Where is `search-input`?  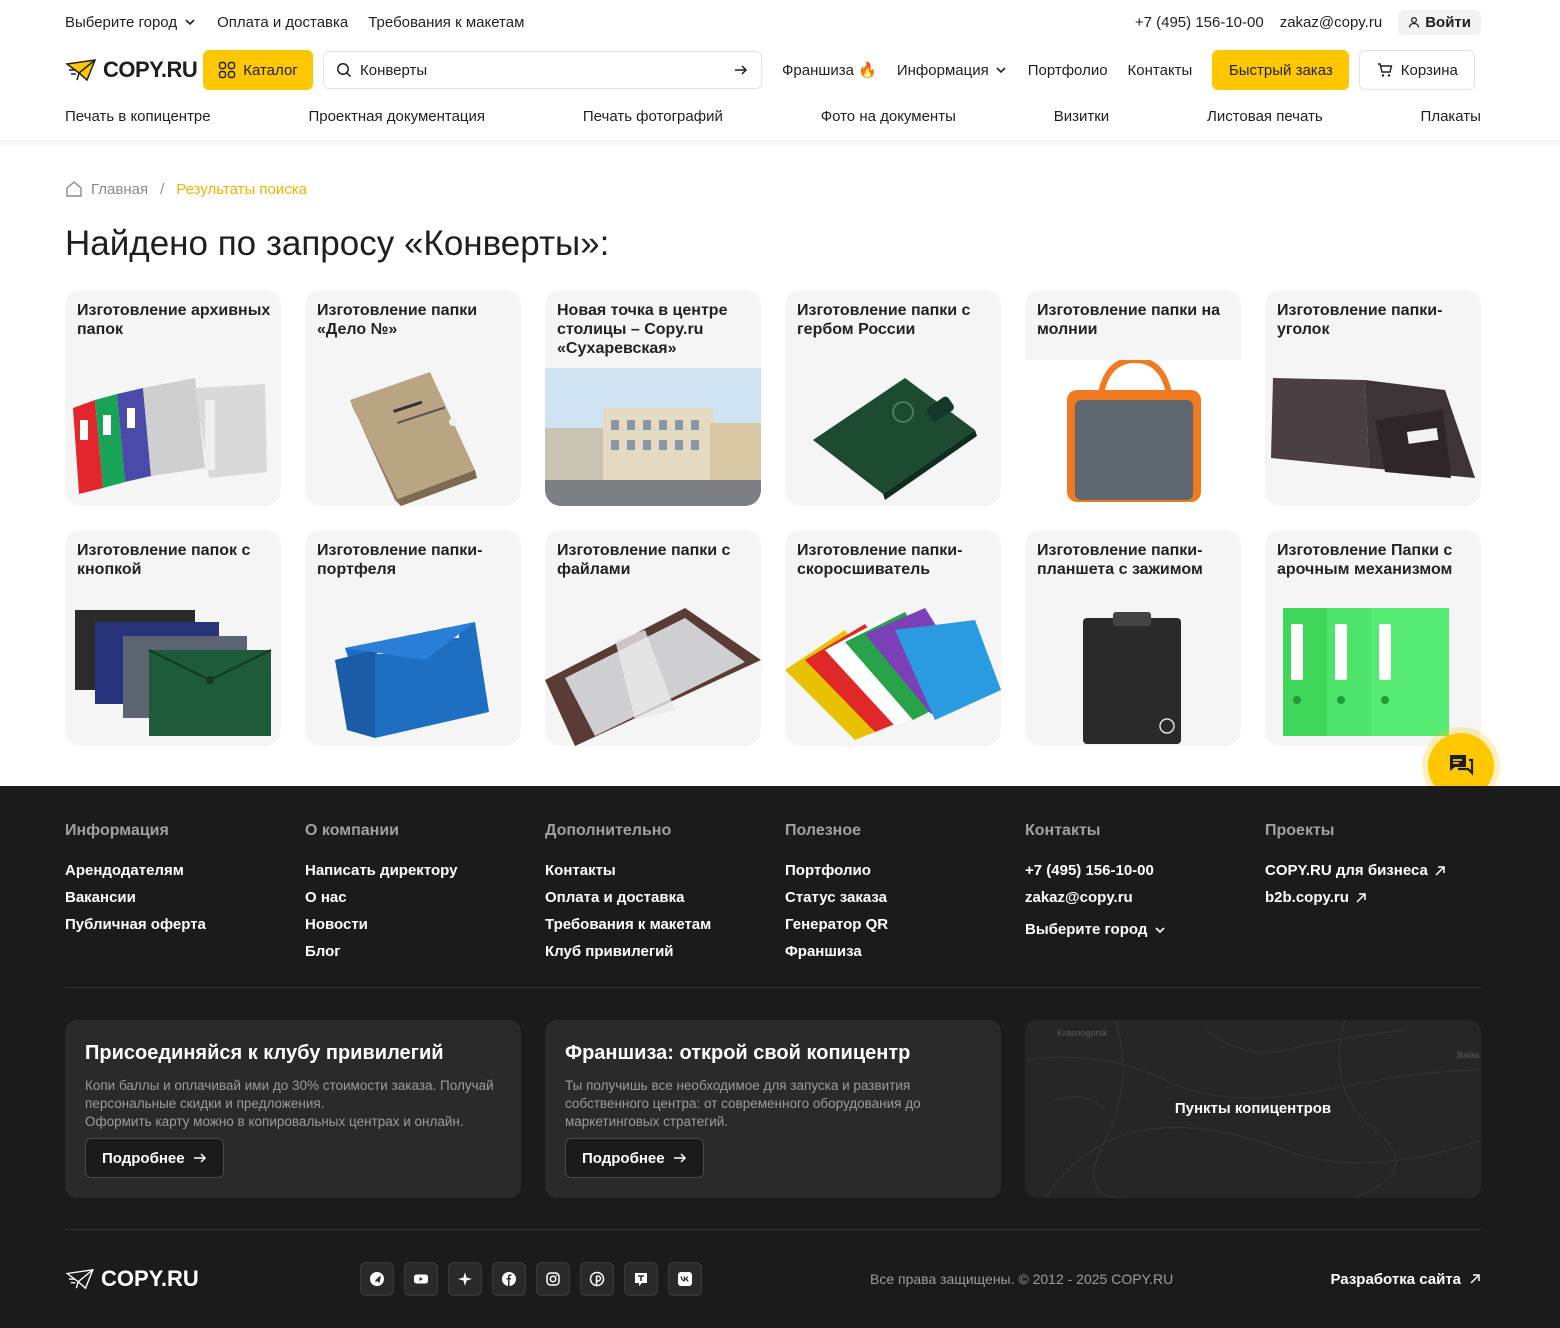
search-input is located at coordinates (542, 70).